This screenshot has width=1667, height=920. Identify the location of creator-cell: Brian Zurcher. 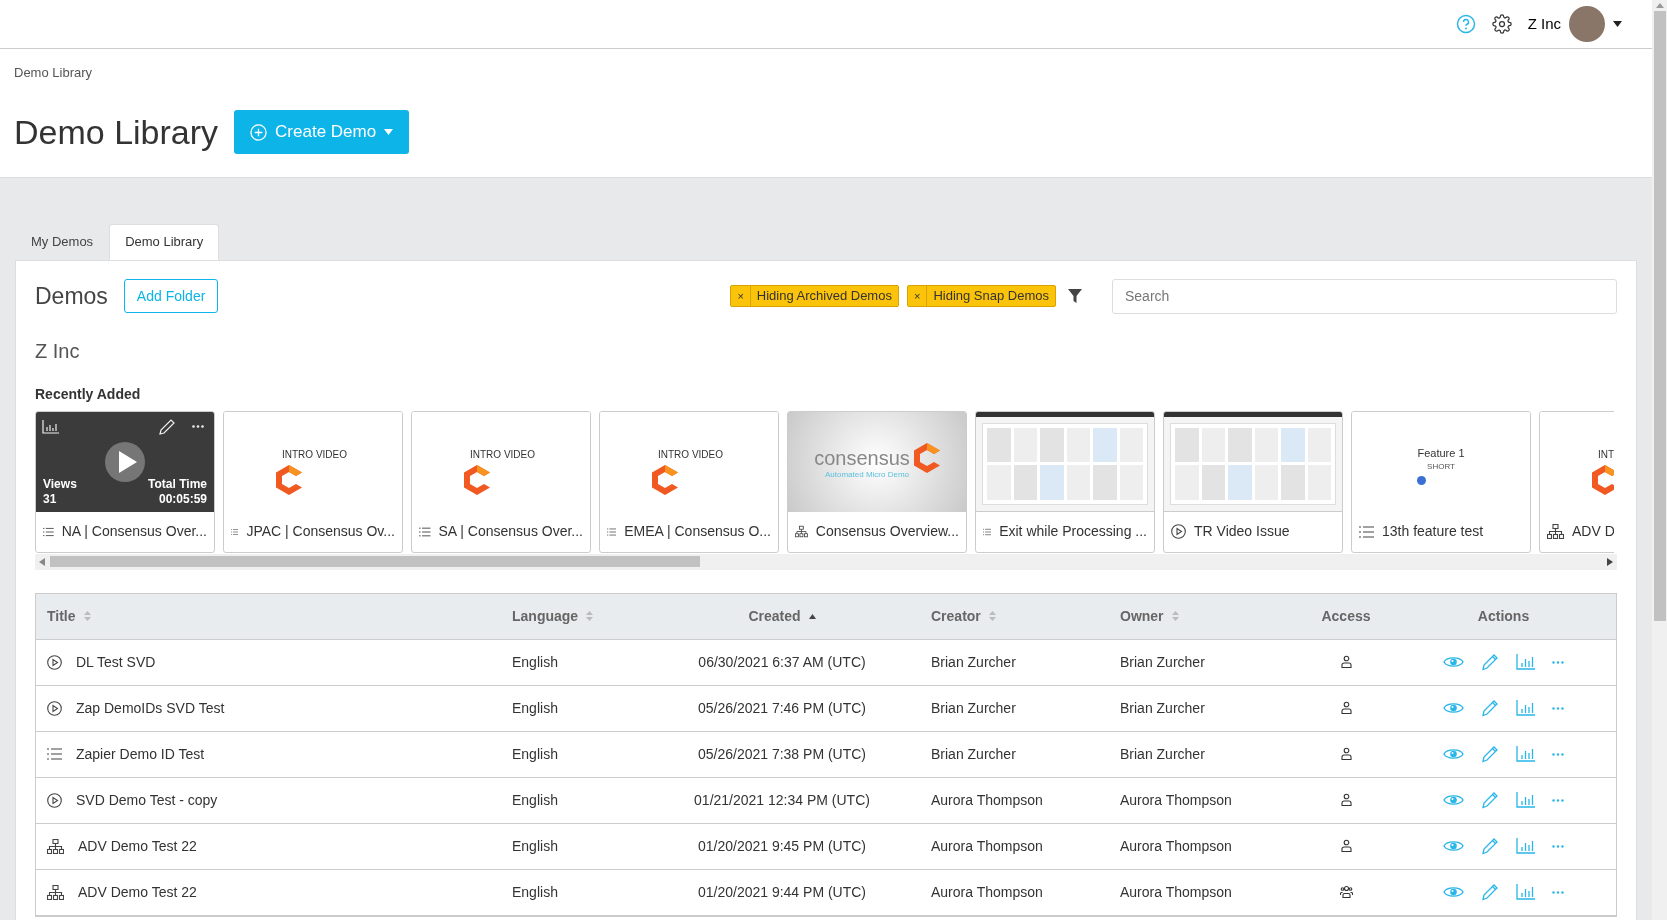
(973, 753).